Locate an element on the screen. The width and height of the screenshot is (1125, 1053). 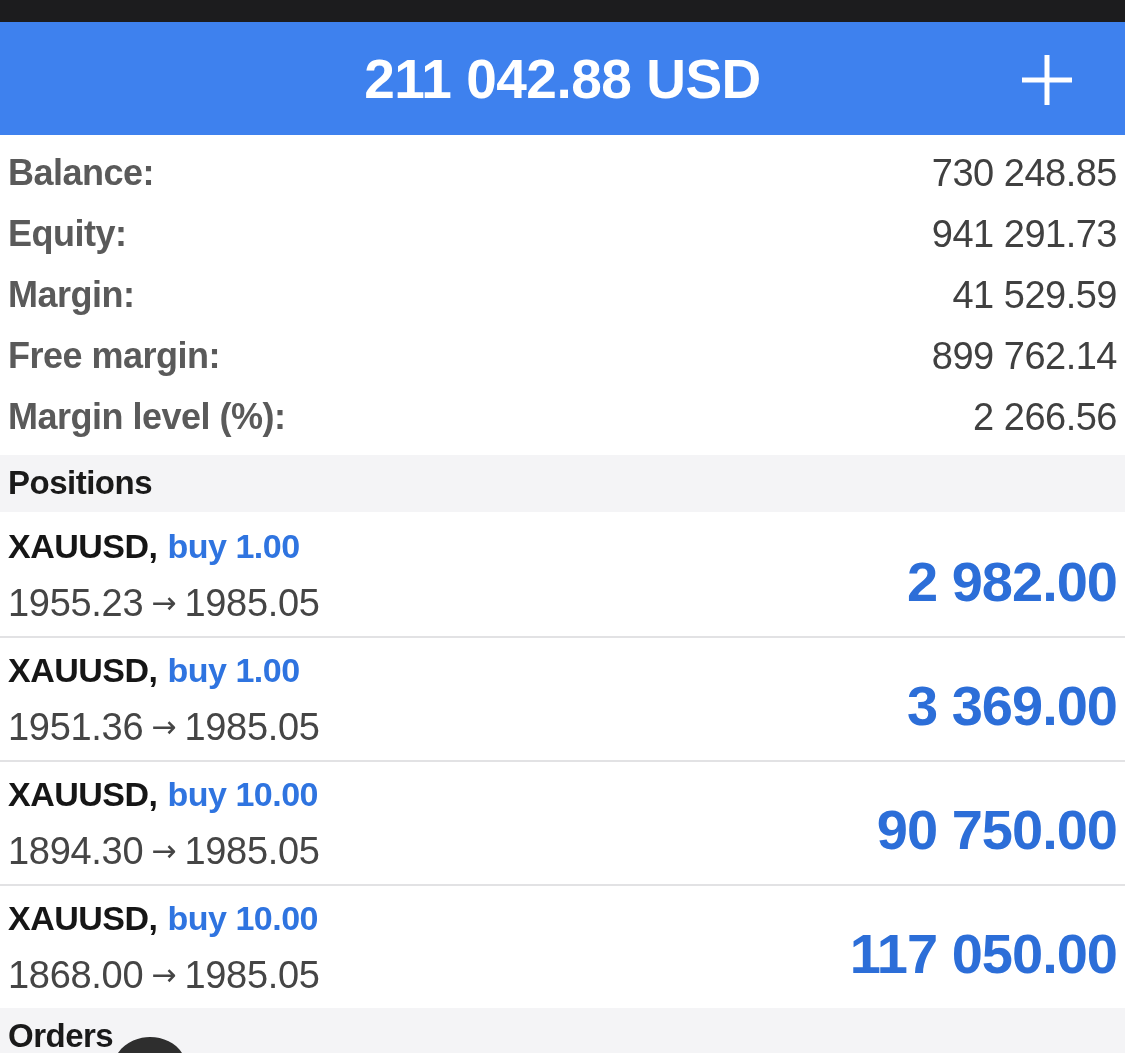
section-title: Positions is located at coordinates (80, 482).